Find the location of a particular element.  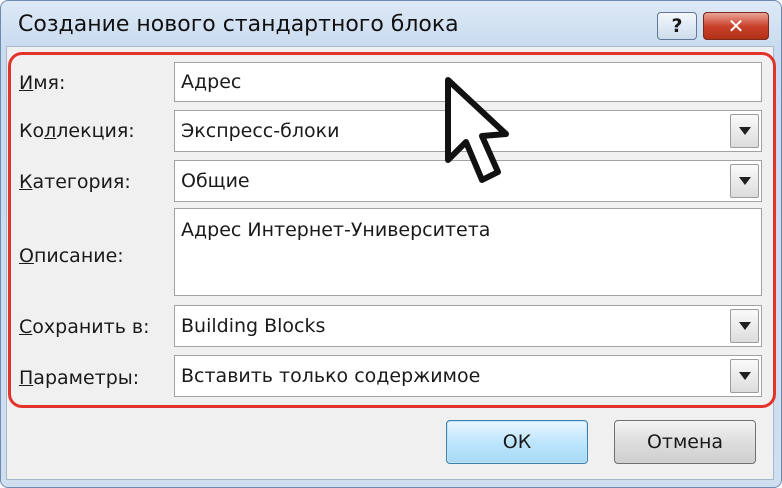

gallery-dropdown-button is located at coordinates (744, 131).